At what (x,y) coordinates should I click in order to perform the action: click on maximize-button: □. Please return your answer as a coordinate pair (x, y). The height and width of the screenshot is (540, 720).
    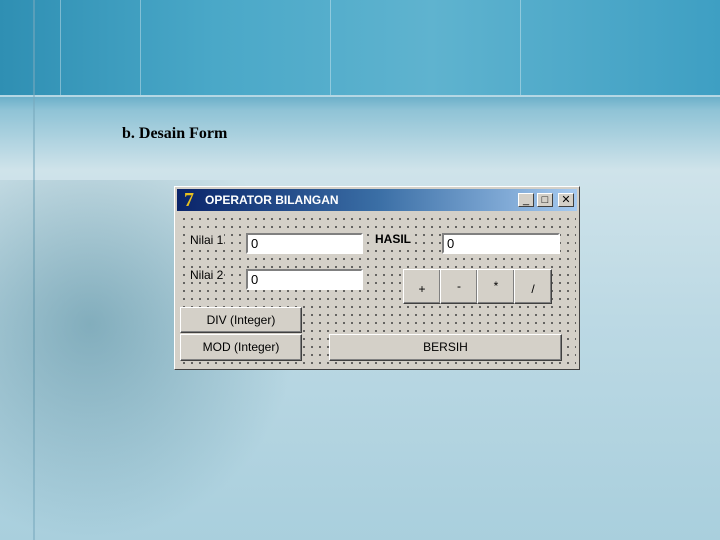
    Looking at the image, I should click on (545, 200).